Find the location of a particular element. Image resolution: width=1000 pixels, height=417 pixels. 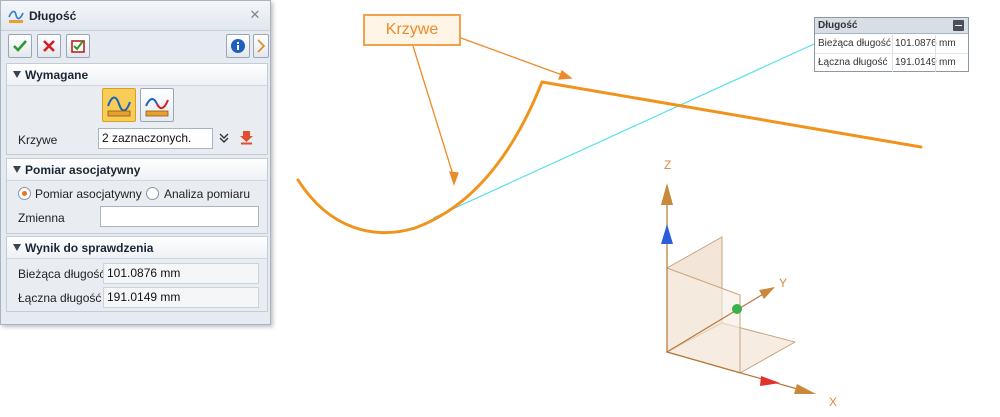

current-length-value: 101.0876 mm is located at coordinates (181, 273).